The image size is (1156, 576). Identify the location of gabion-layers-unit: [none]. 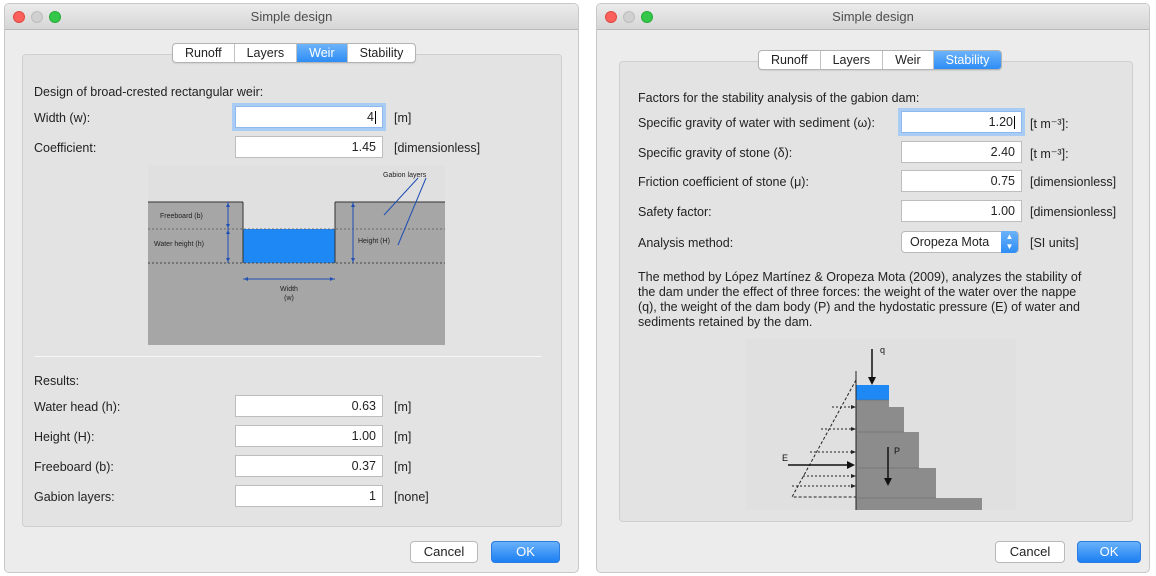
(411, 497).